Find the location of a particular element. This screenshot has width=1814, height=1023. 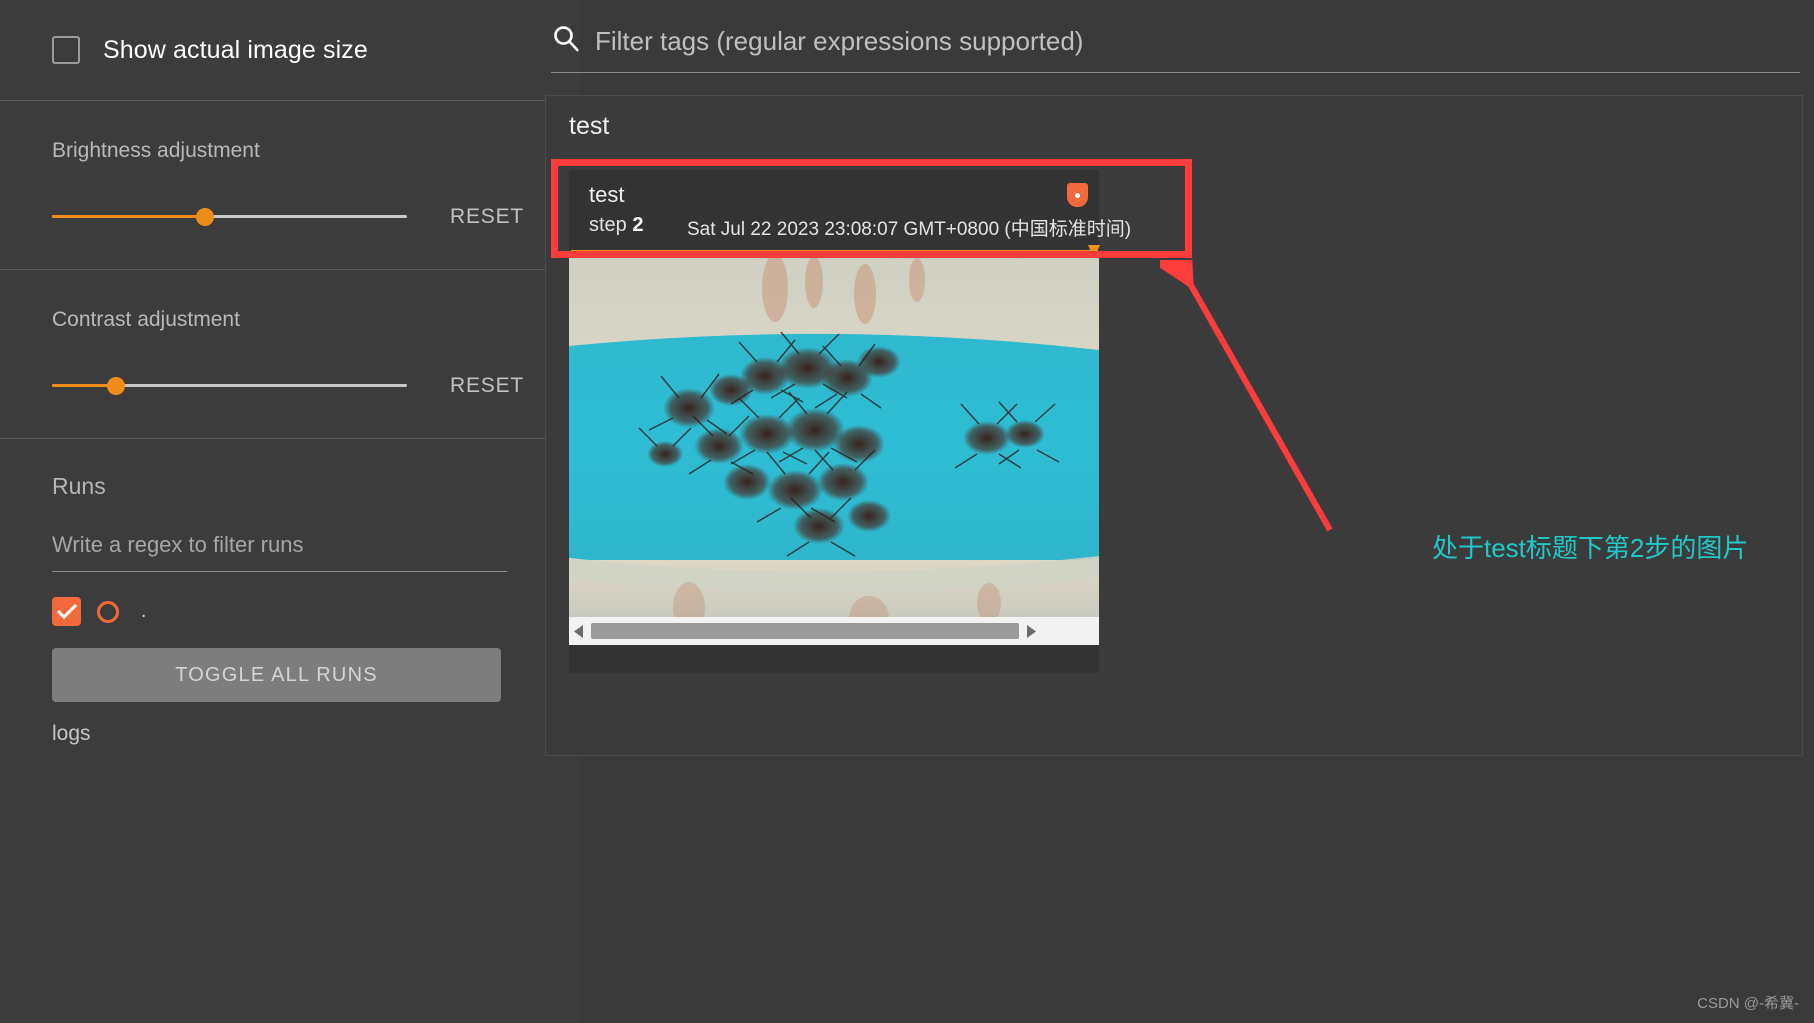

run-color-swatch-icon is located at coordinates (108, 611).